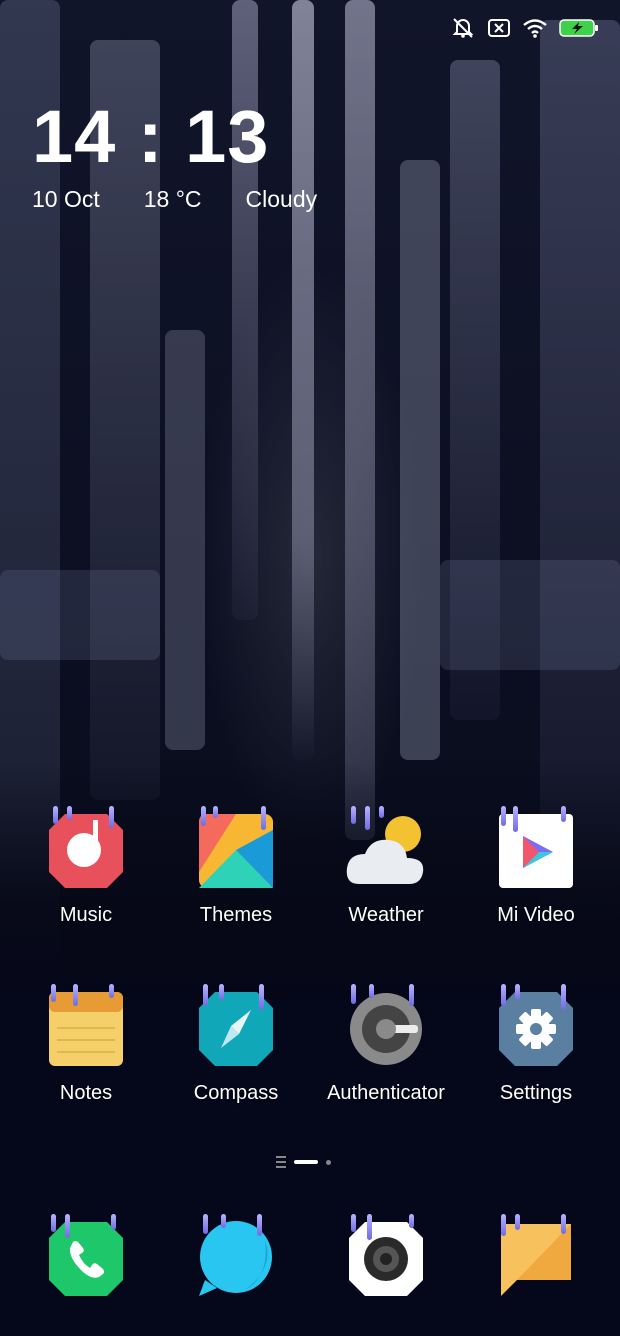 The image size is (620, 1336). I want to click on music-icon, so click(86, 849).